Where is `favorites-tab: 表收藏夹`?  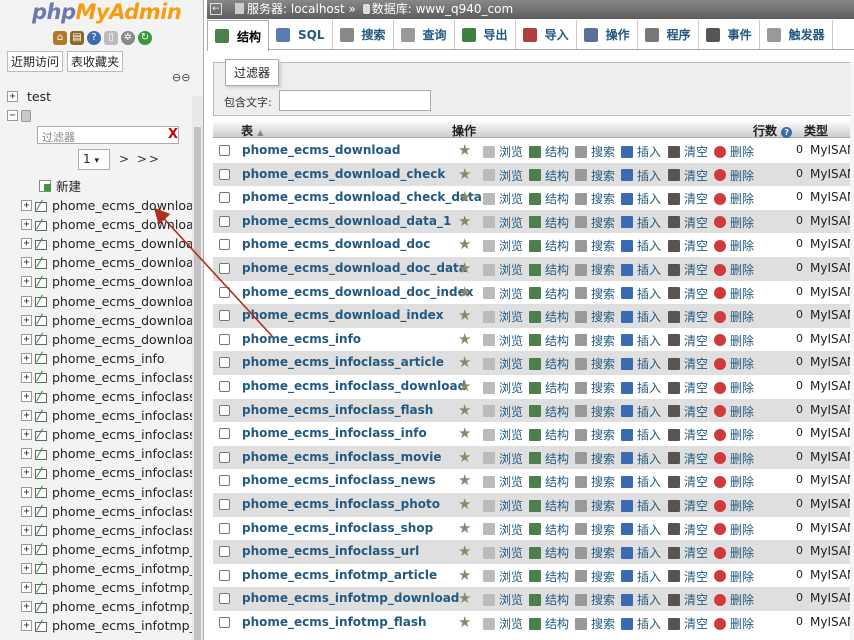 favorites-tab: 表收藏夹 is located at coordinates (95, 61).